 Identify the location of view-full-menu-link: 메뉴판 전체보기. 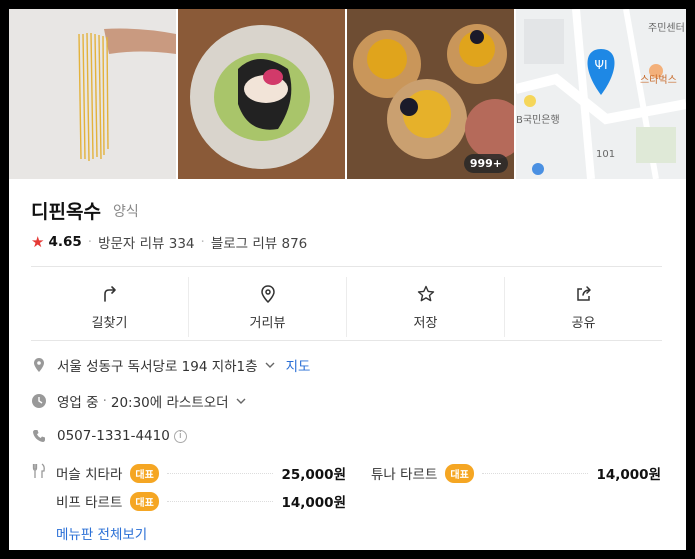
(101, 533).